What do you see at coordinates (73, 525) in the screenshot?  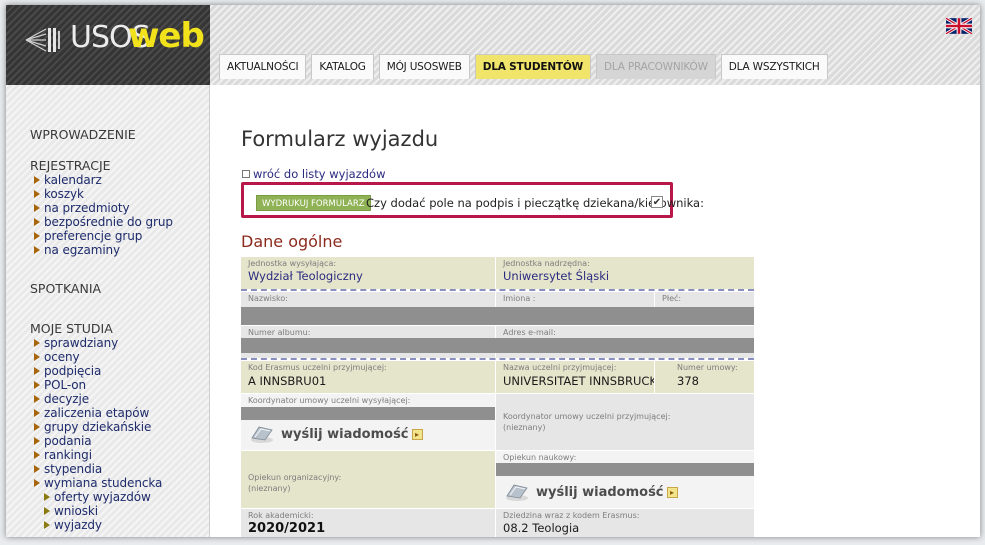 I see `sidebar-subitem-wyjazdy: wyjazdy` at bounding box center [73, 525].